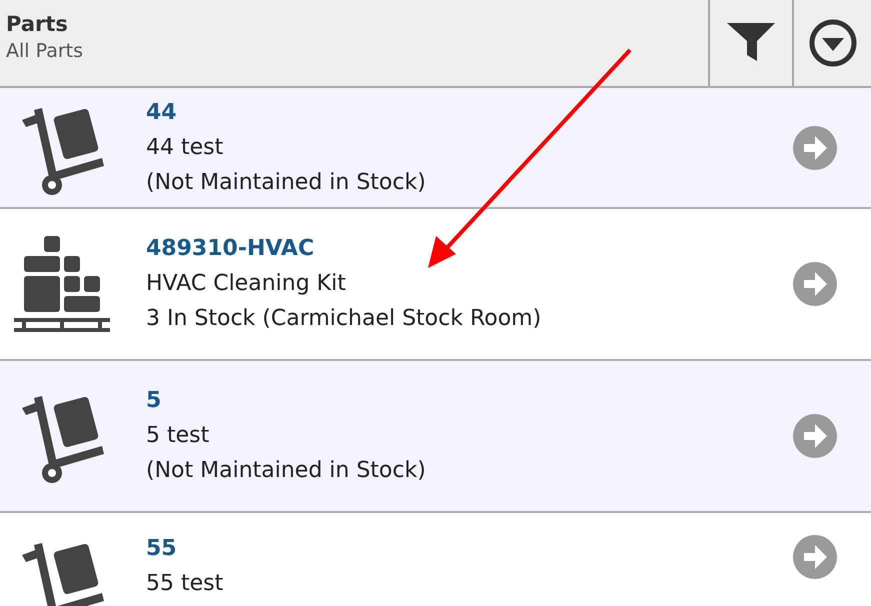 This screenshot has height=606, width=871. I want to click on part-description: 55 test, so click(185, 584).